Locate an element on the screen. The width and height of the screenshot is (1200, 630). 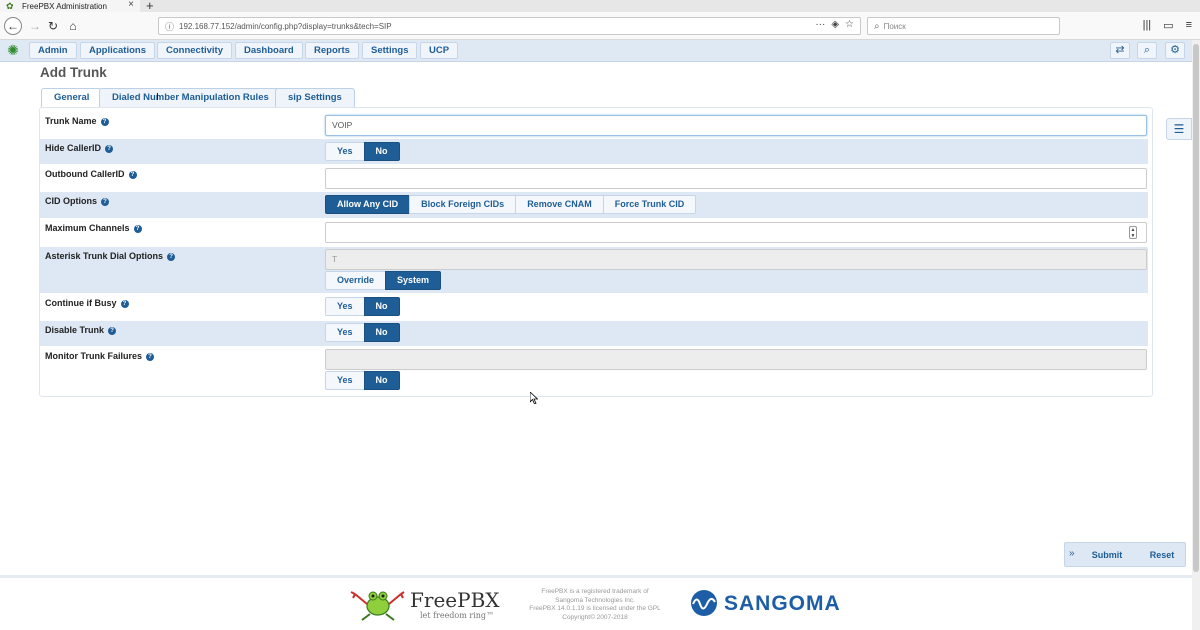
tab-general: General is located at coordinates (72, 98).